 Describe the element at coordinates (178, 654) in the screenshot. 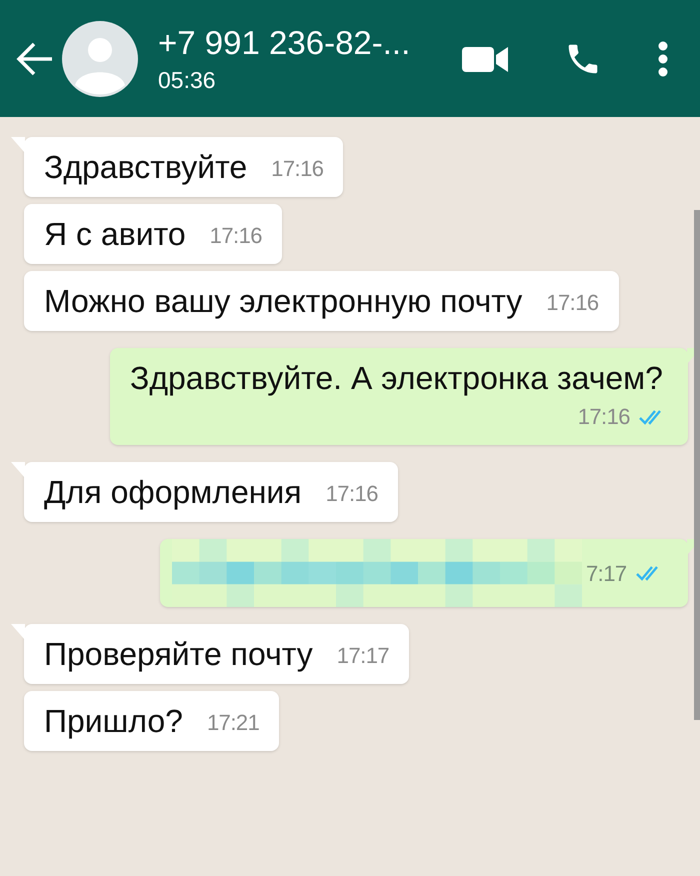

I see `message-text: Проверяйте почту` at that location.